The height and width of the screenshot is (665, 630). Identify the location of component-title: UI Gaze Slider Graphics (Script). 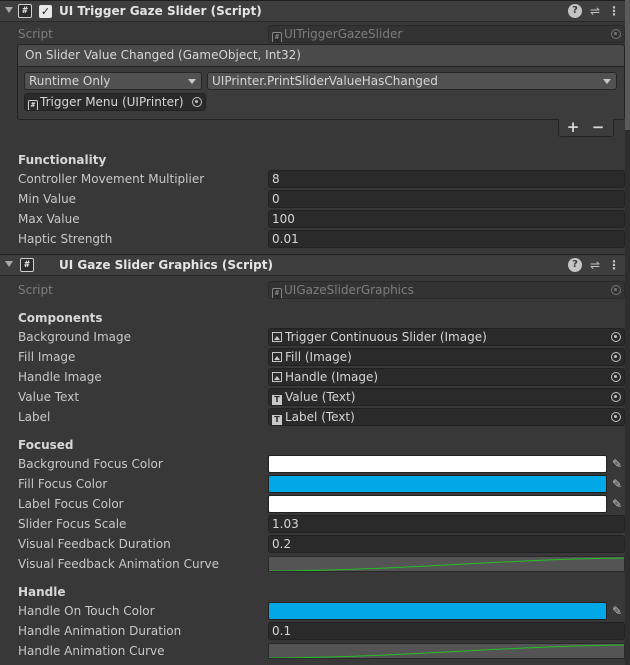
(166, 265).